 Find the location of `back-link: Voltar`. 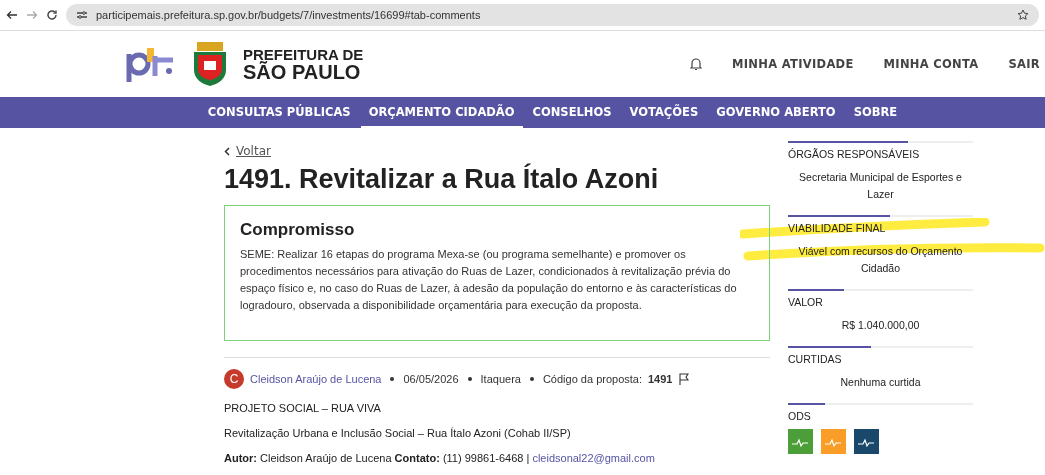

back-link: Voltar is located at coordinates (253, 151).